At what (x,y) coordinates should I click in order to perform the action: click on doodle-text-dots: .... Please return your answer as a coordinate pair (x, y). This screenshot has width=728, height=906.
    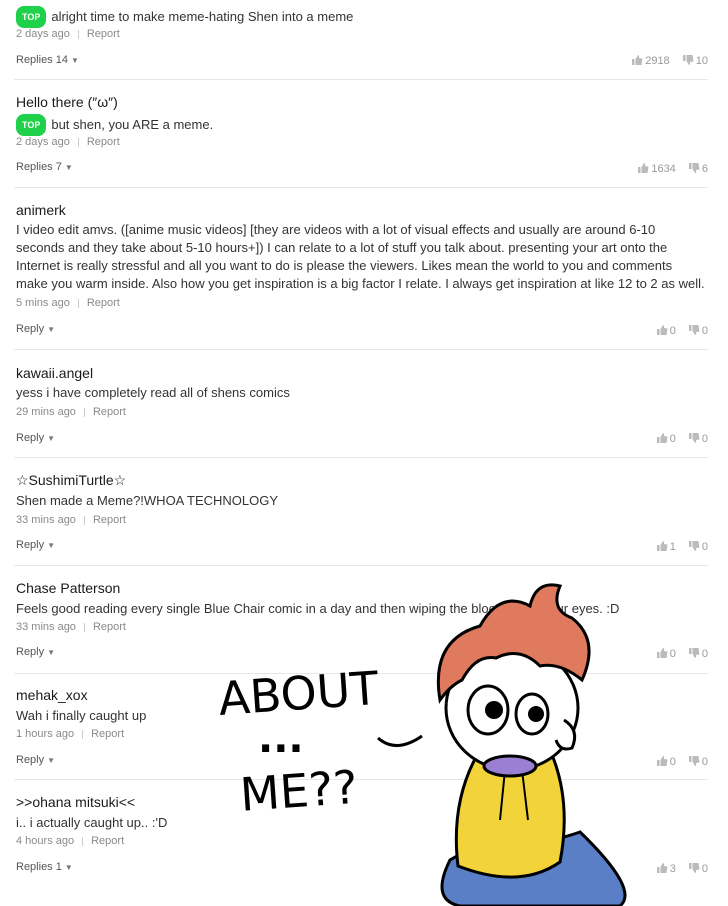
    Looking at the image, I should click on (281, 739).